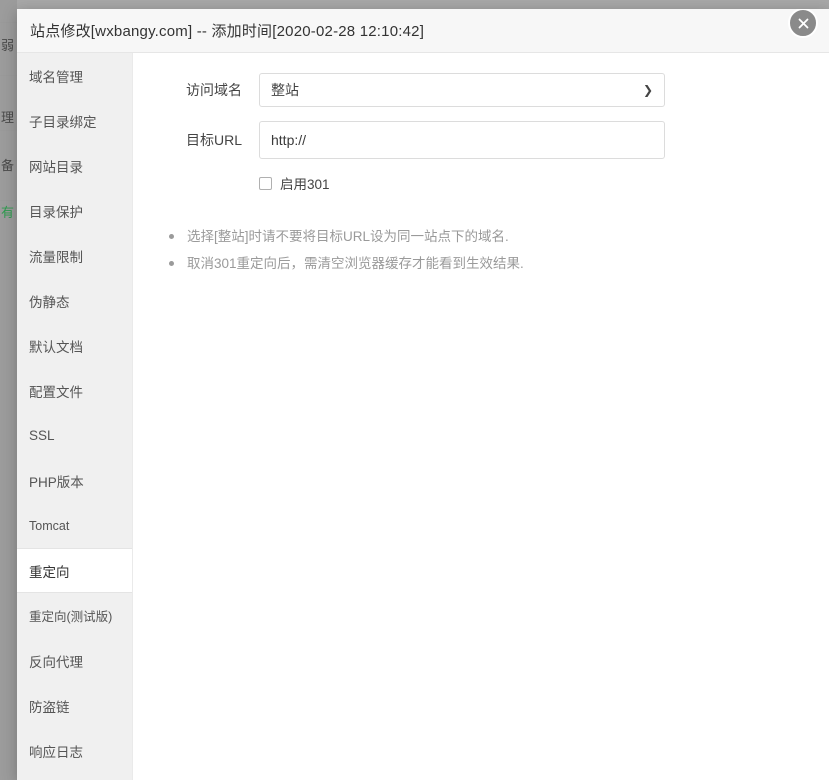  What do you see at coordinates (462, 90) in the screenshot?
I see `domain-select: 整站 ❯` at bounding box center [462, 90].